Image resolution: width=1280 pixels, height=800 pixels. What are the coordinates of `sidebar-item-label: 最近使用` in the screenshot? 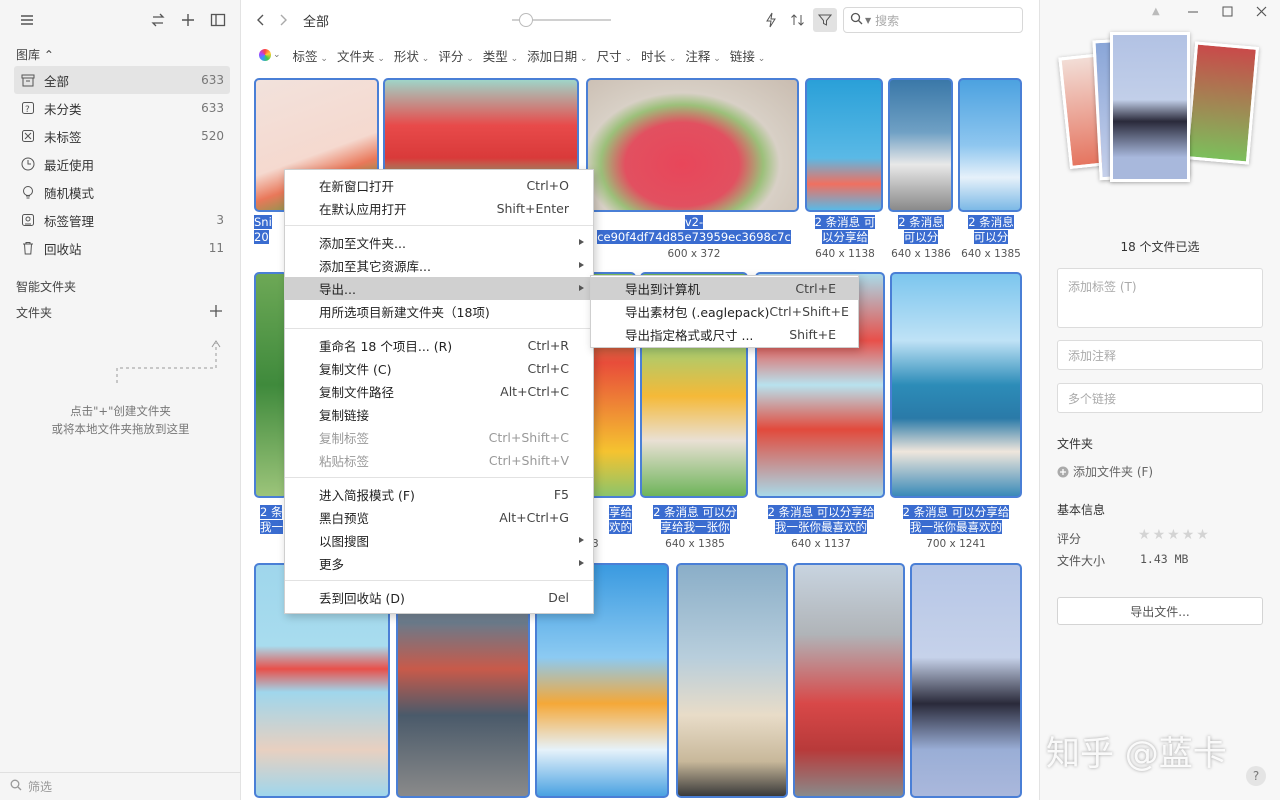 It's located at (69, 165).